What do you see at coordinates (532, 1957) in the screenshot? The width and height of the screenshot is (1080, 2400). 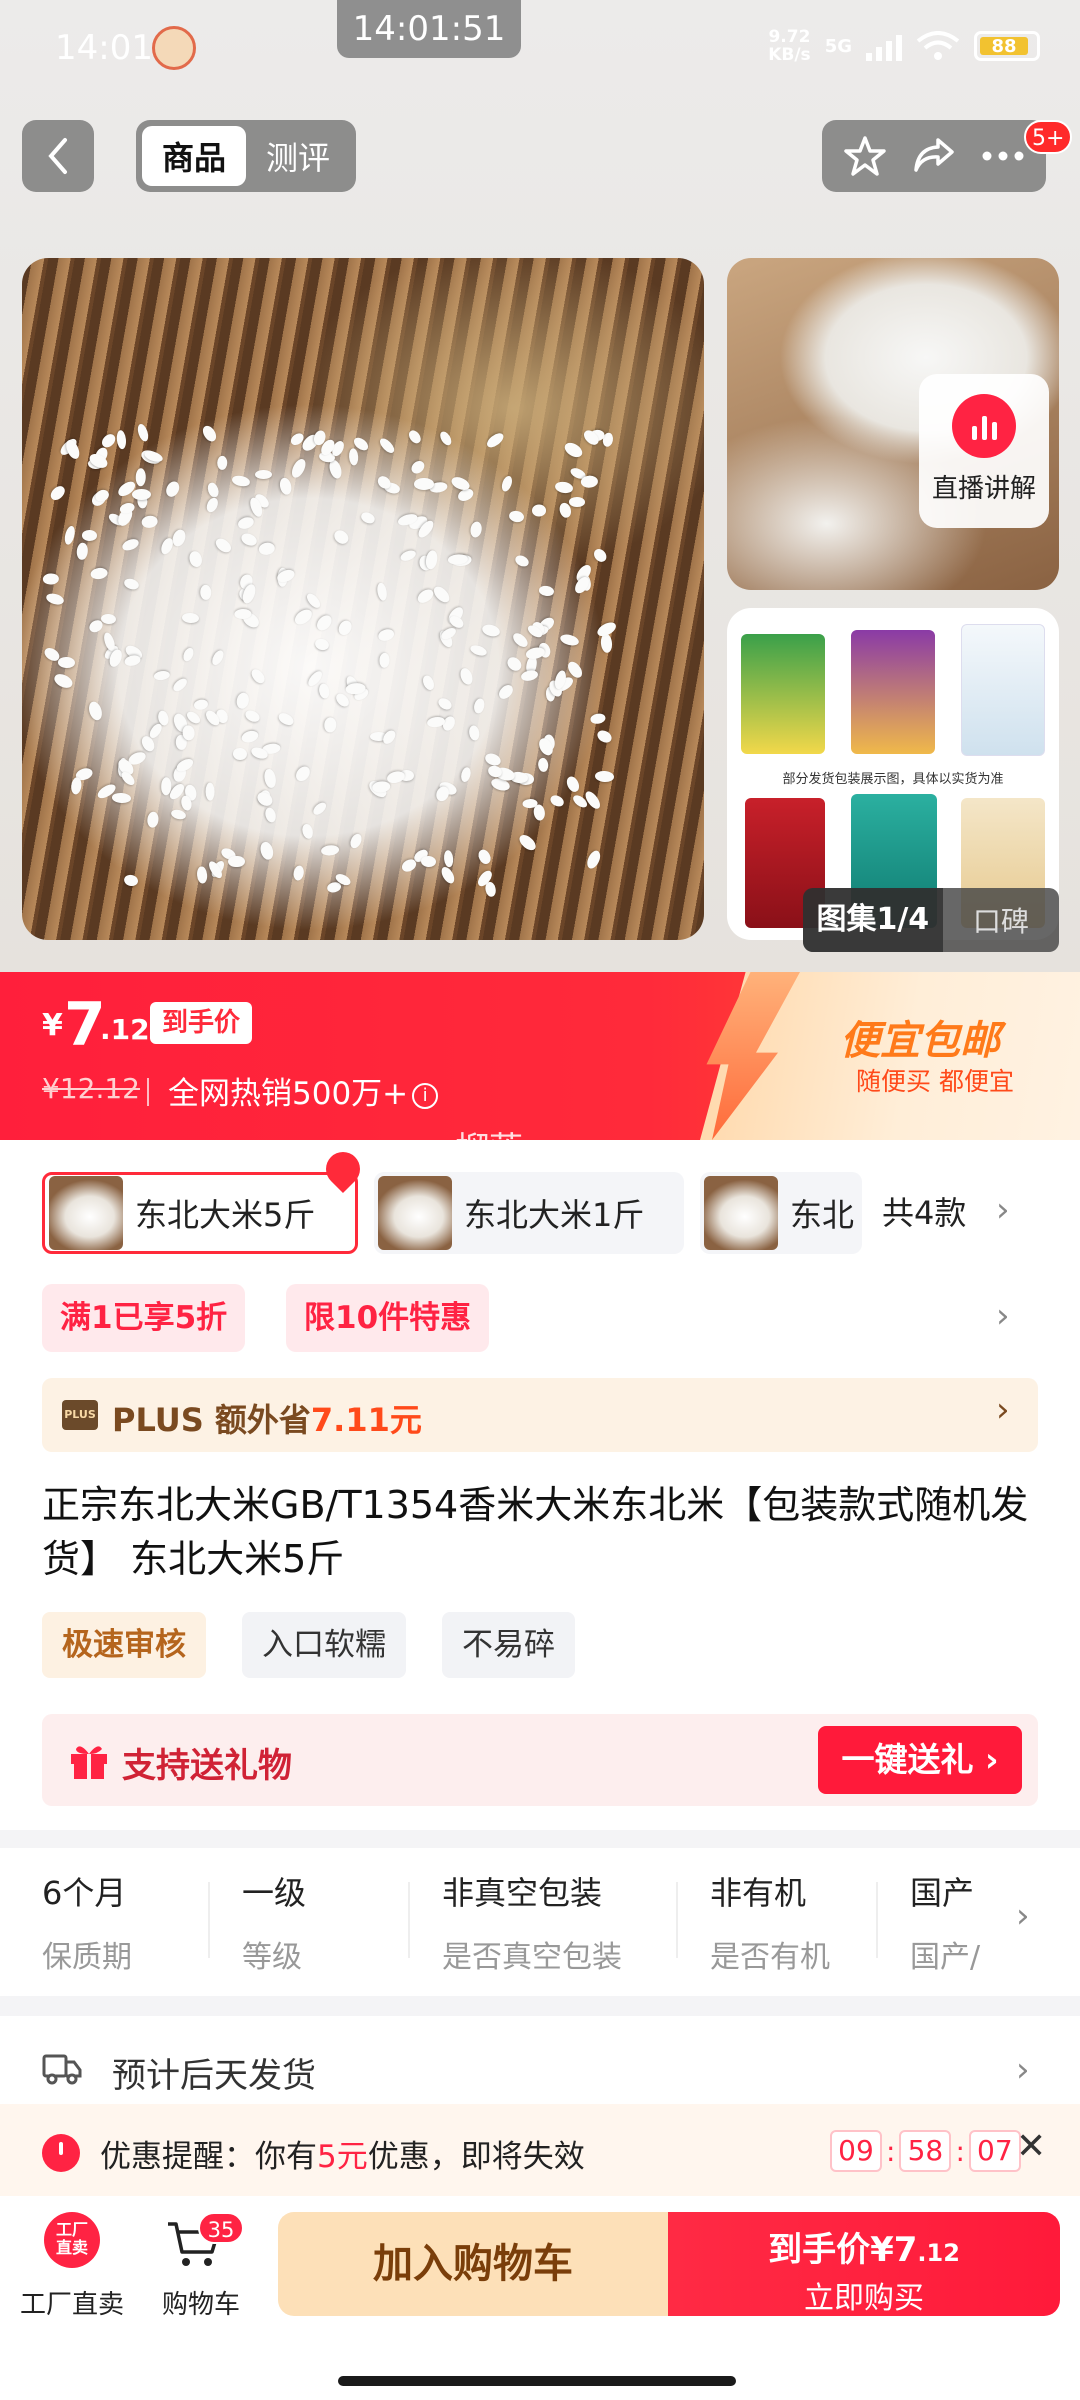 I see `spec-key: 是否真空包装` at bounding box center [532, 1957].